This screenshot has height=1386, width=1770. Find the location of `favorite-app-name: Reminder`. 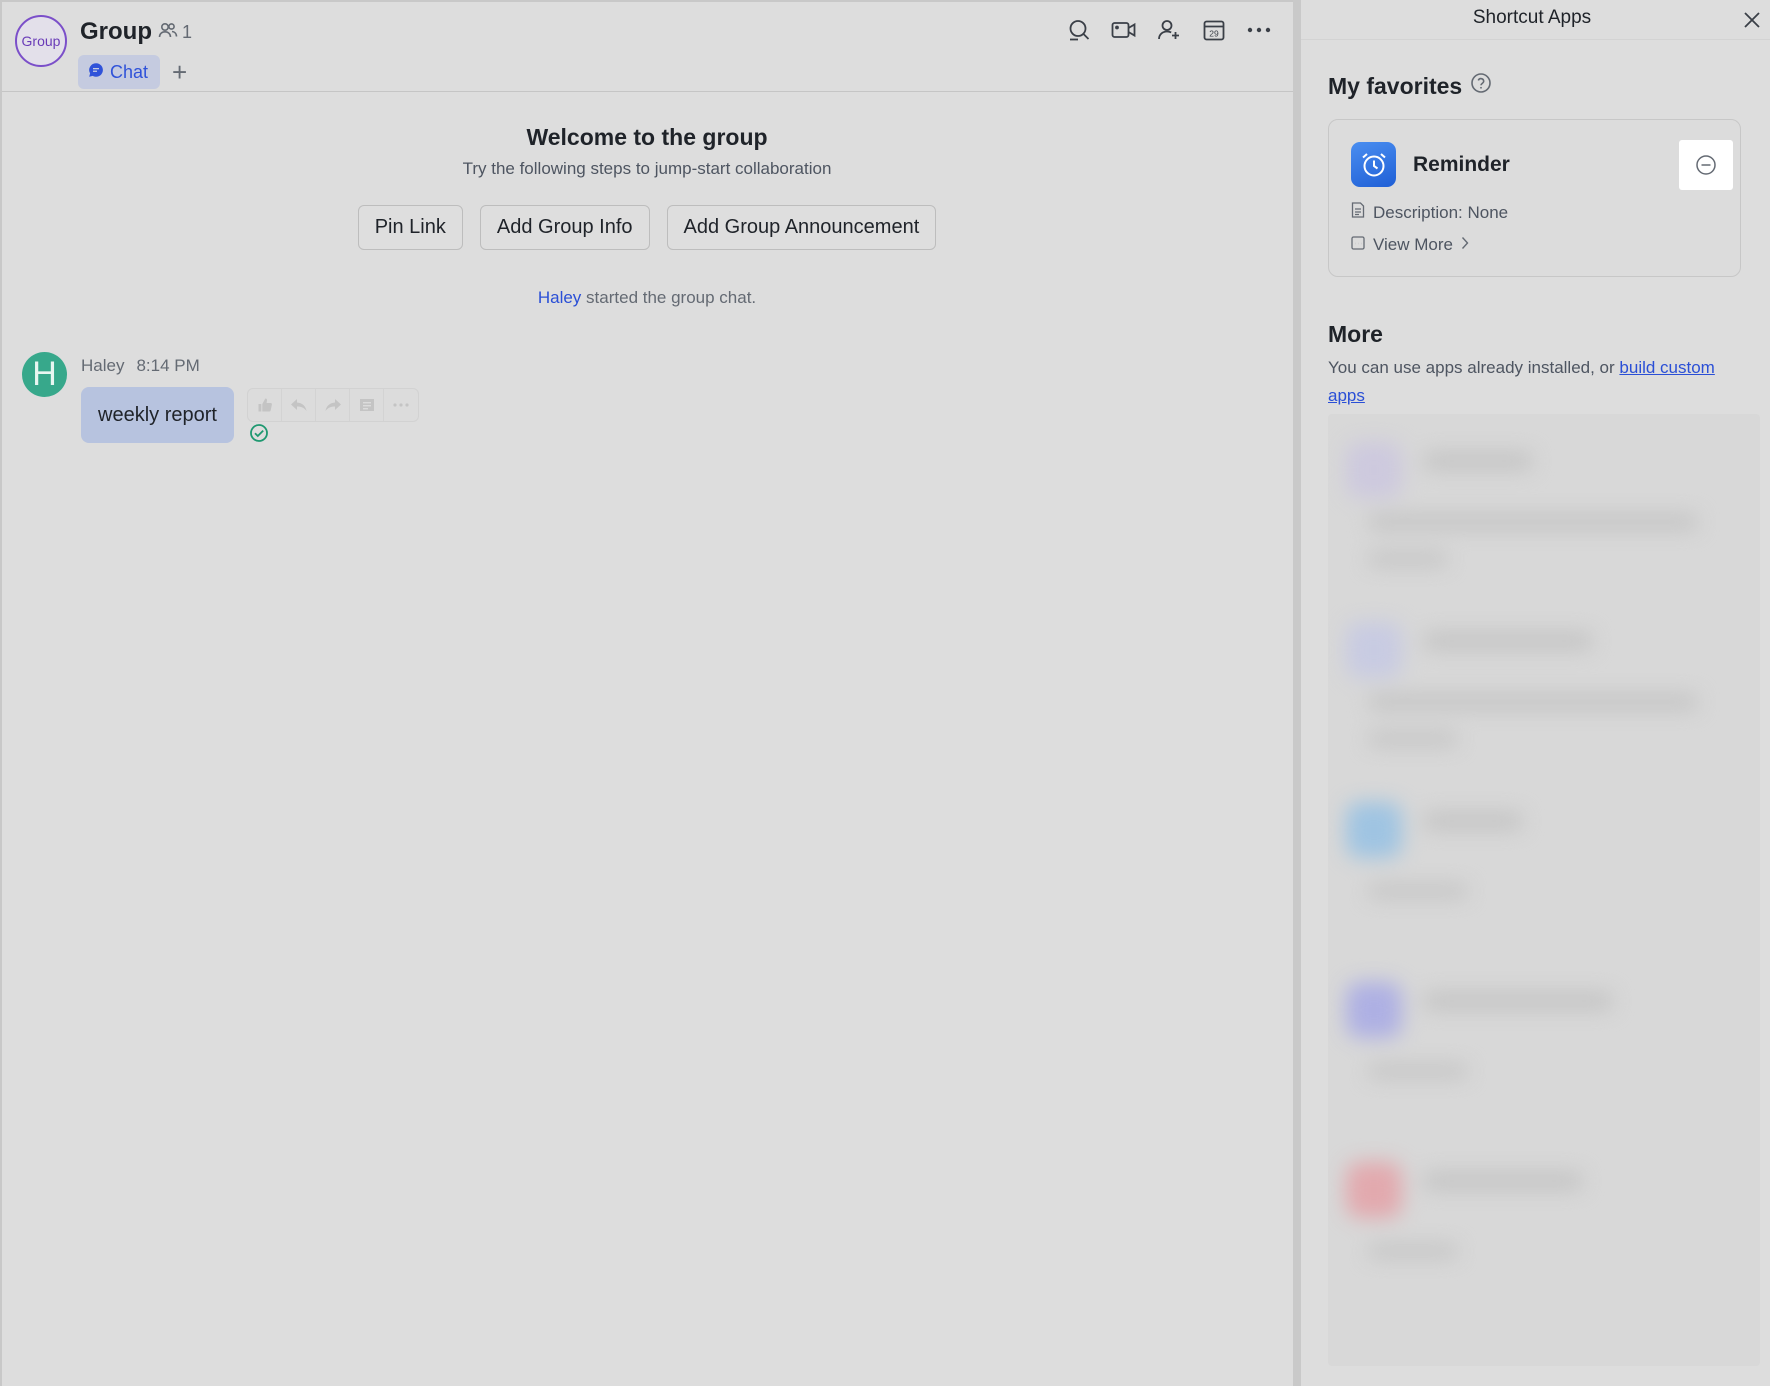

favorite-app-name: Reminder is located at coordinates (1461, 165).